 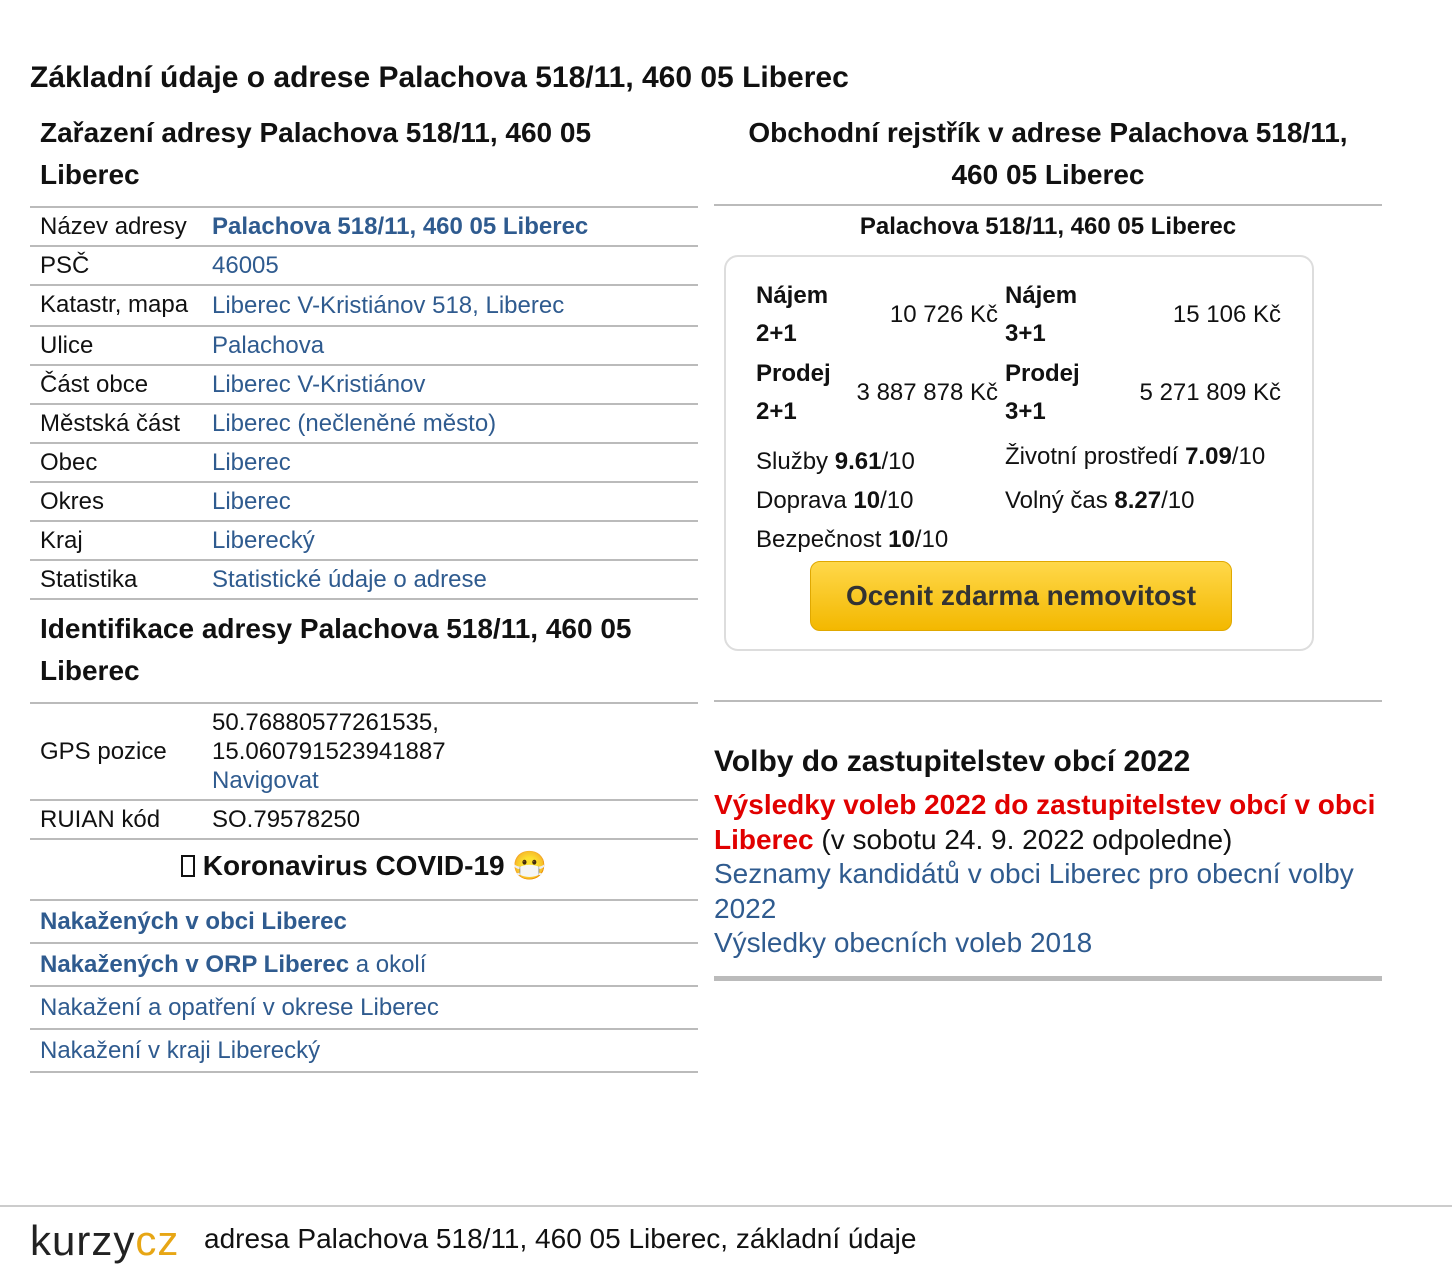 I want to click on score-name: Volný čas, so click(x=1056, y=500).